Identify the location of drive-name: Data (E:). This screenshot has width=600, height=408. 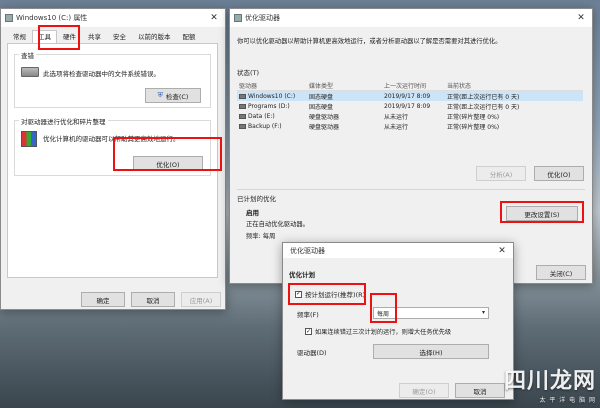
(261, 116).